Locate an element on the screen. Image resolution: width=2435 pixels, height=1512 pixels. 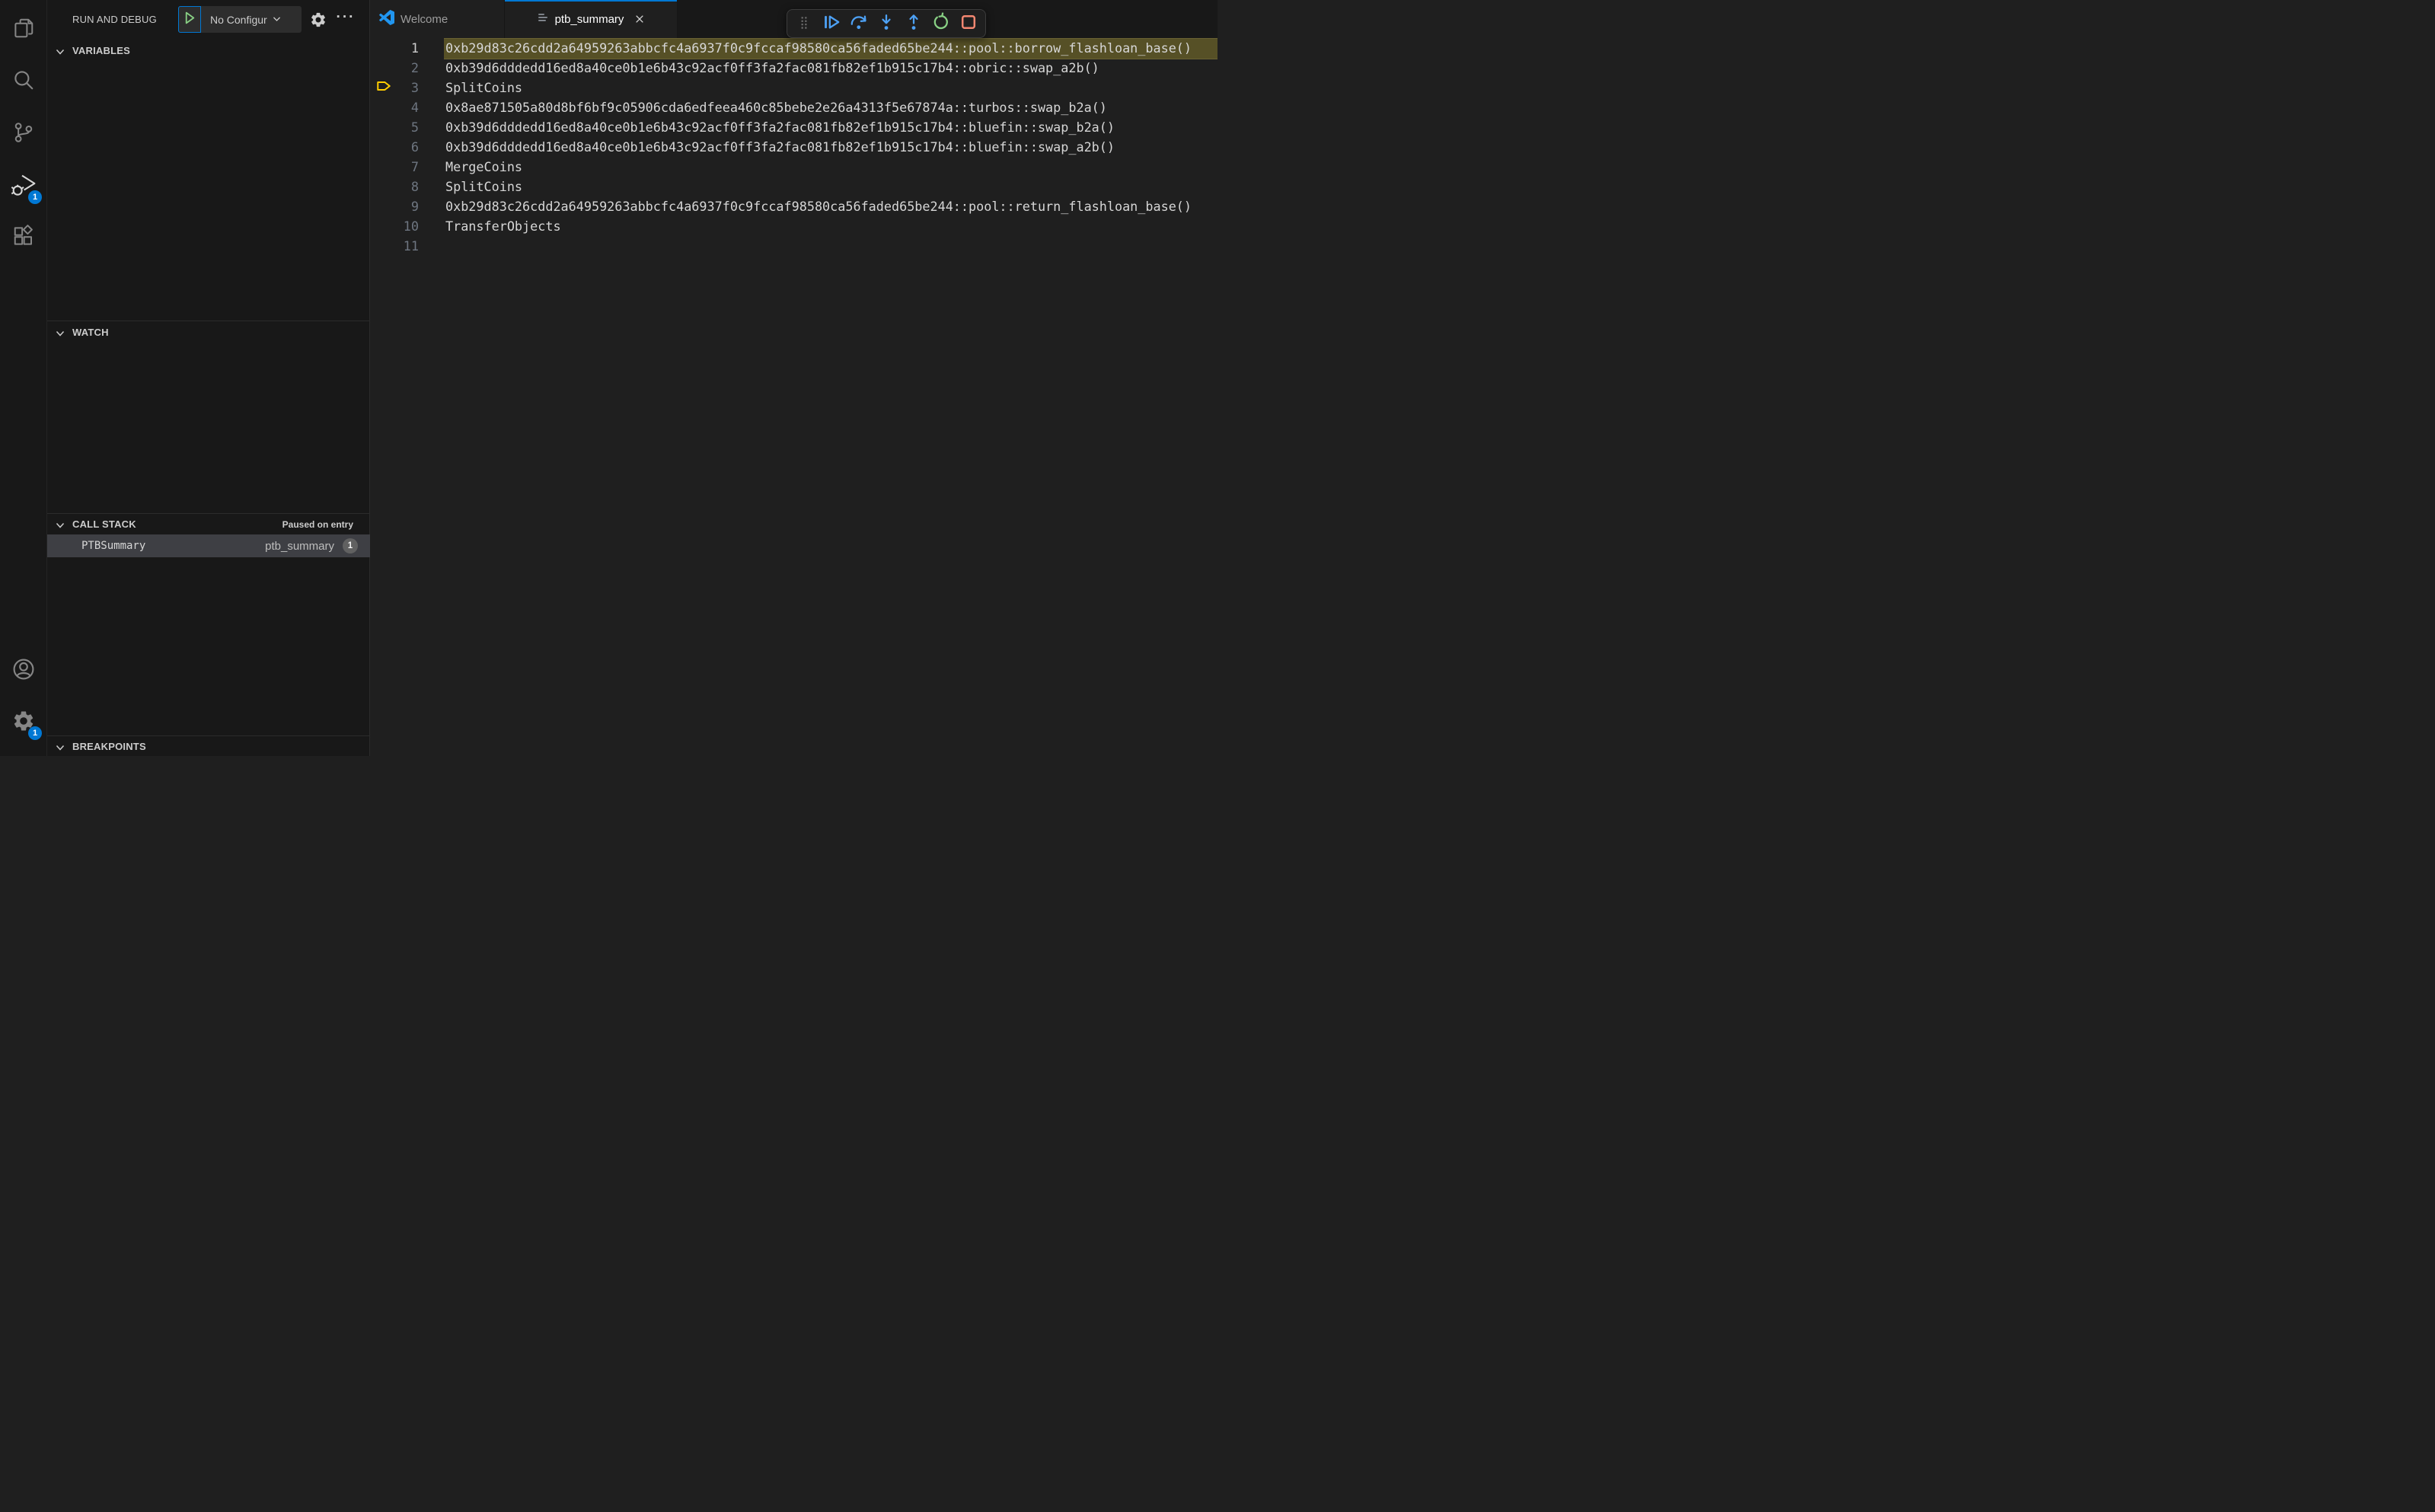
section-header-variables: VARIABLES is located at coordinates (208, 52).